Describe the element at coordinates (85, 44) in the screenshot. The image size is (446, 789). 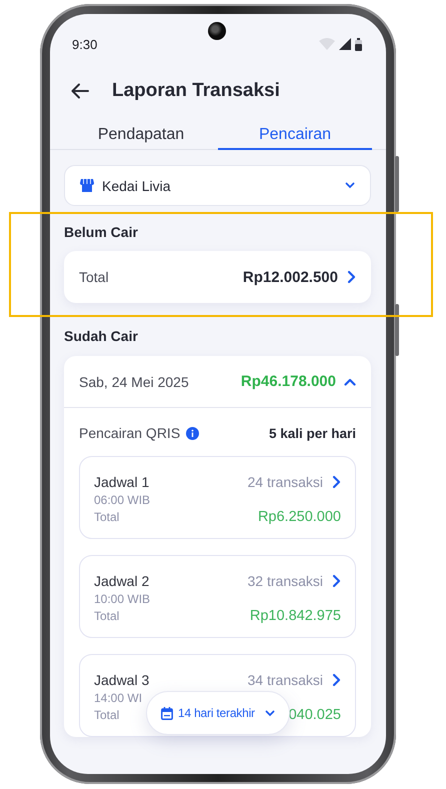
I see `status-time: 9:30` at that location.